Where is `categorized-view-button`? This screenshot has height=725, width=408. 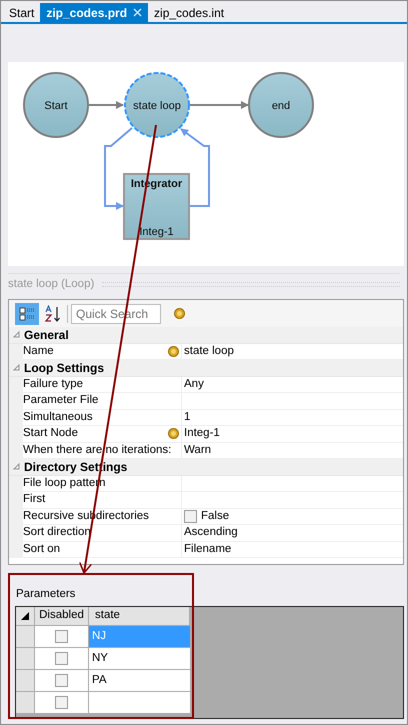
categorized-view-button is located at coordinates (27, 313).